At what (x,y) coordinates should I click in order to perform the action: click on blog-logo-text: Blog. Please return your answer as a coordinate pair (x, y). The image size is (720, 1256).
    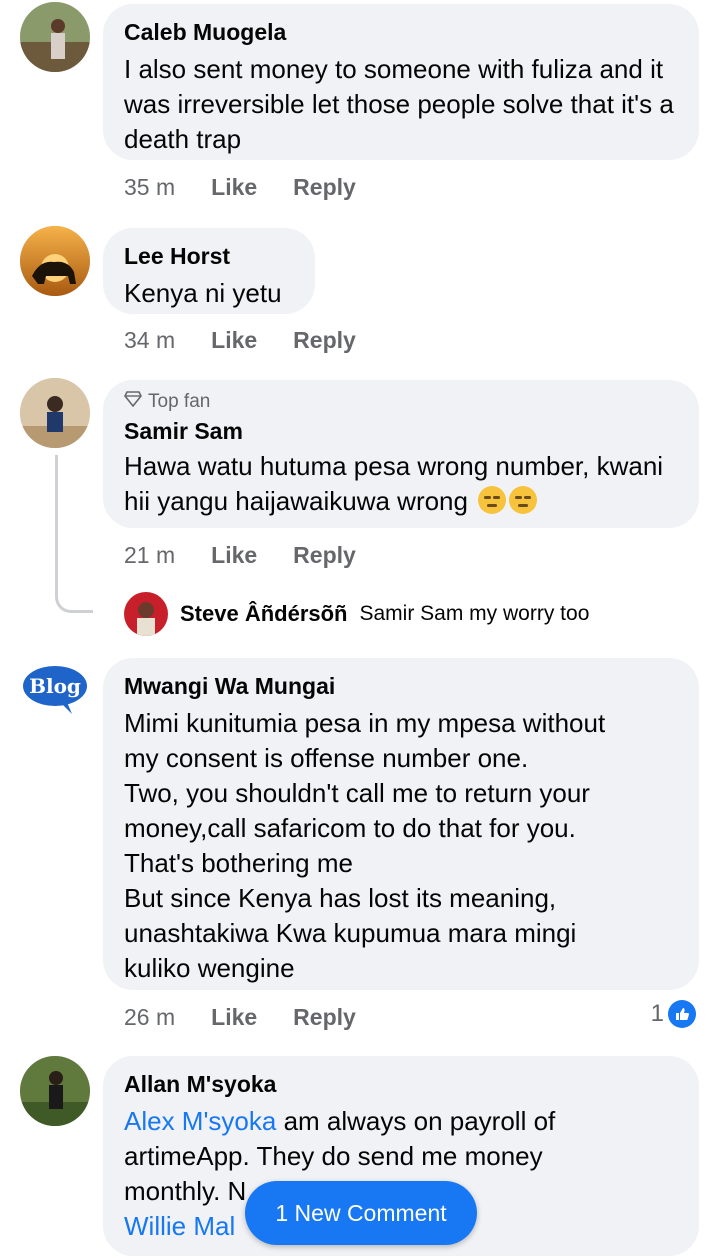
    Looking at the image, I should click on (55, 686).